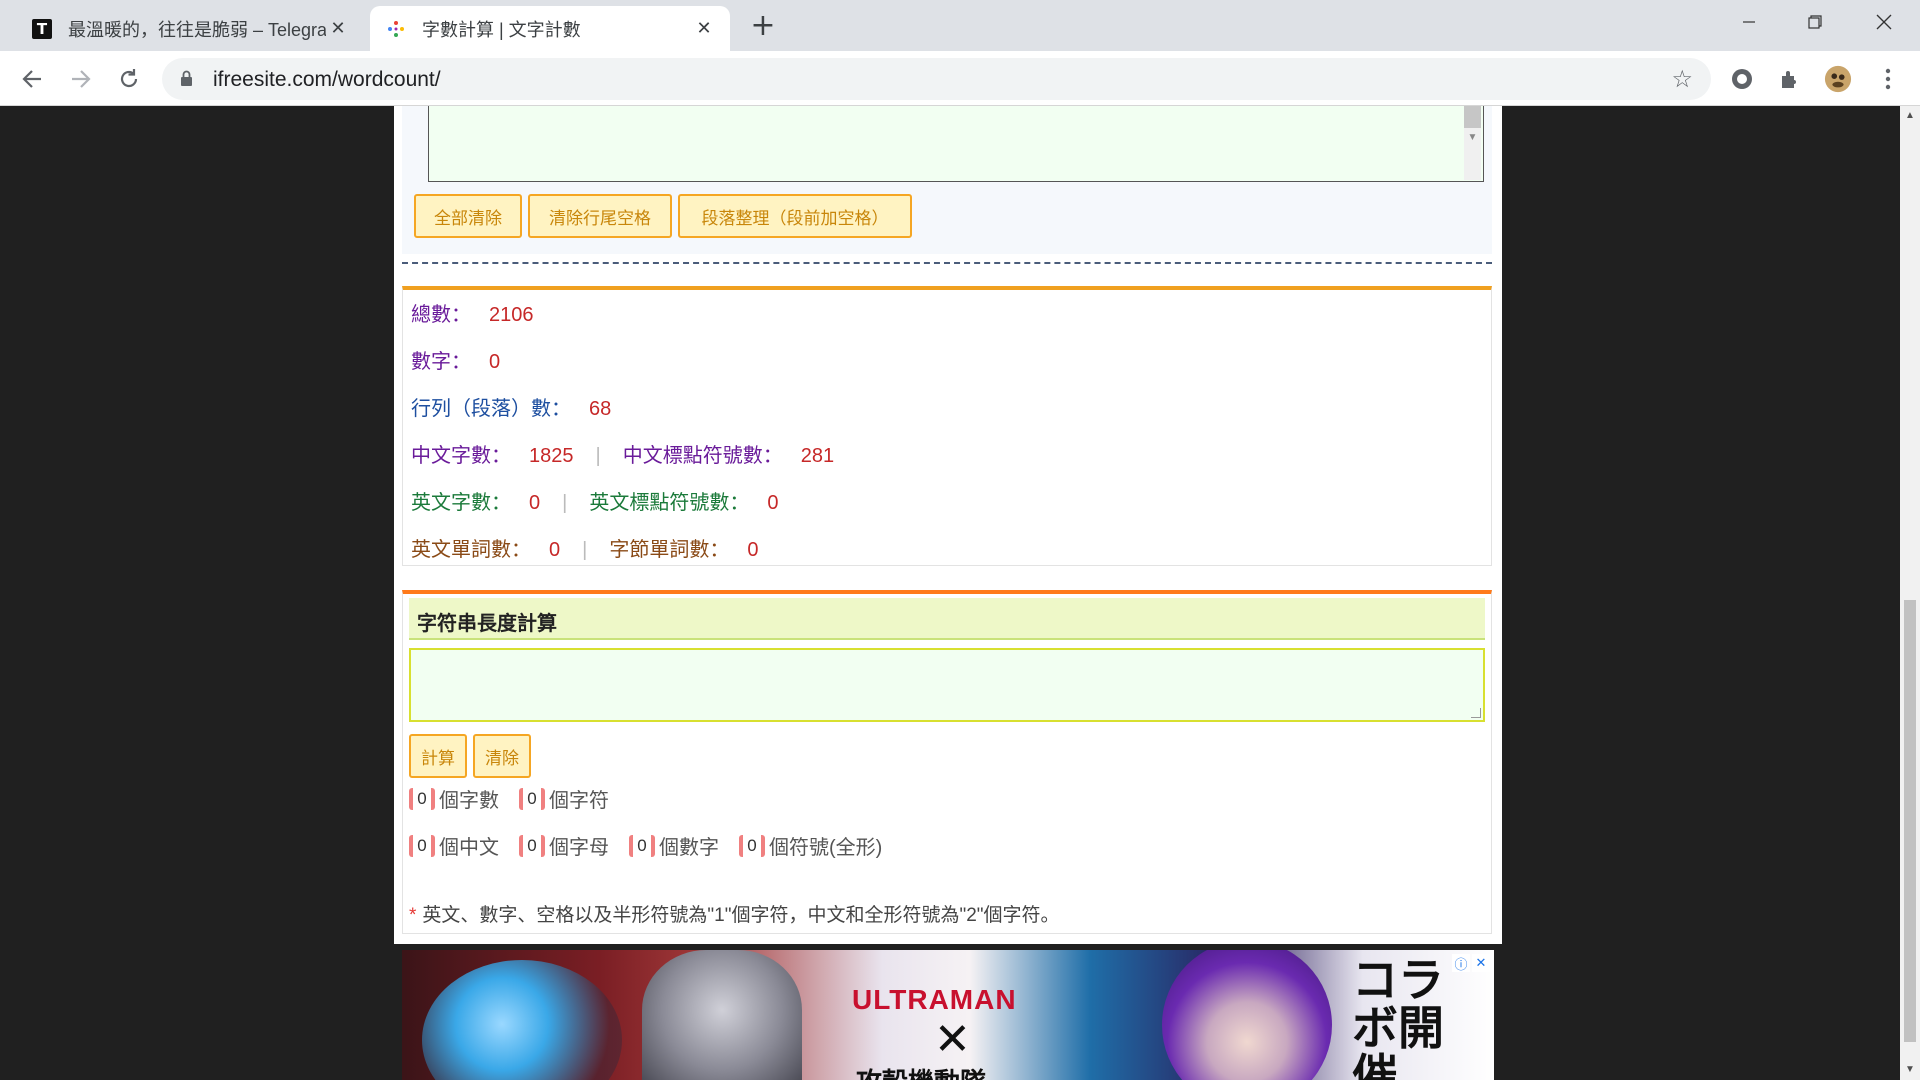 The width and height of the screenshot is (1920, 1080). What do you see at coordinates (1884, 22) in the screenshot?
I see `close-window-icon` at bounding box center [1884, 22].